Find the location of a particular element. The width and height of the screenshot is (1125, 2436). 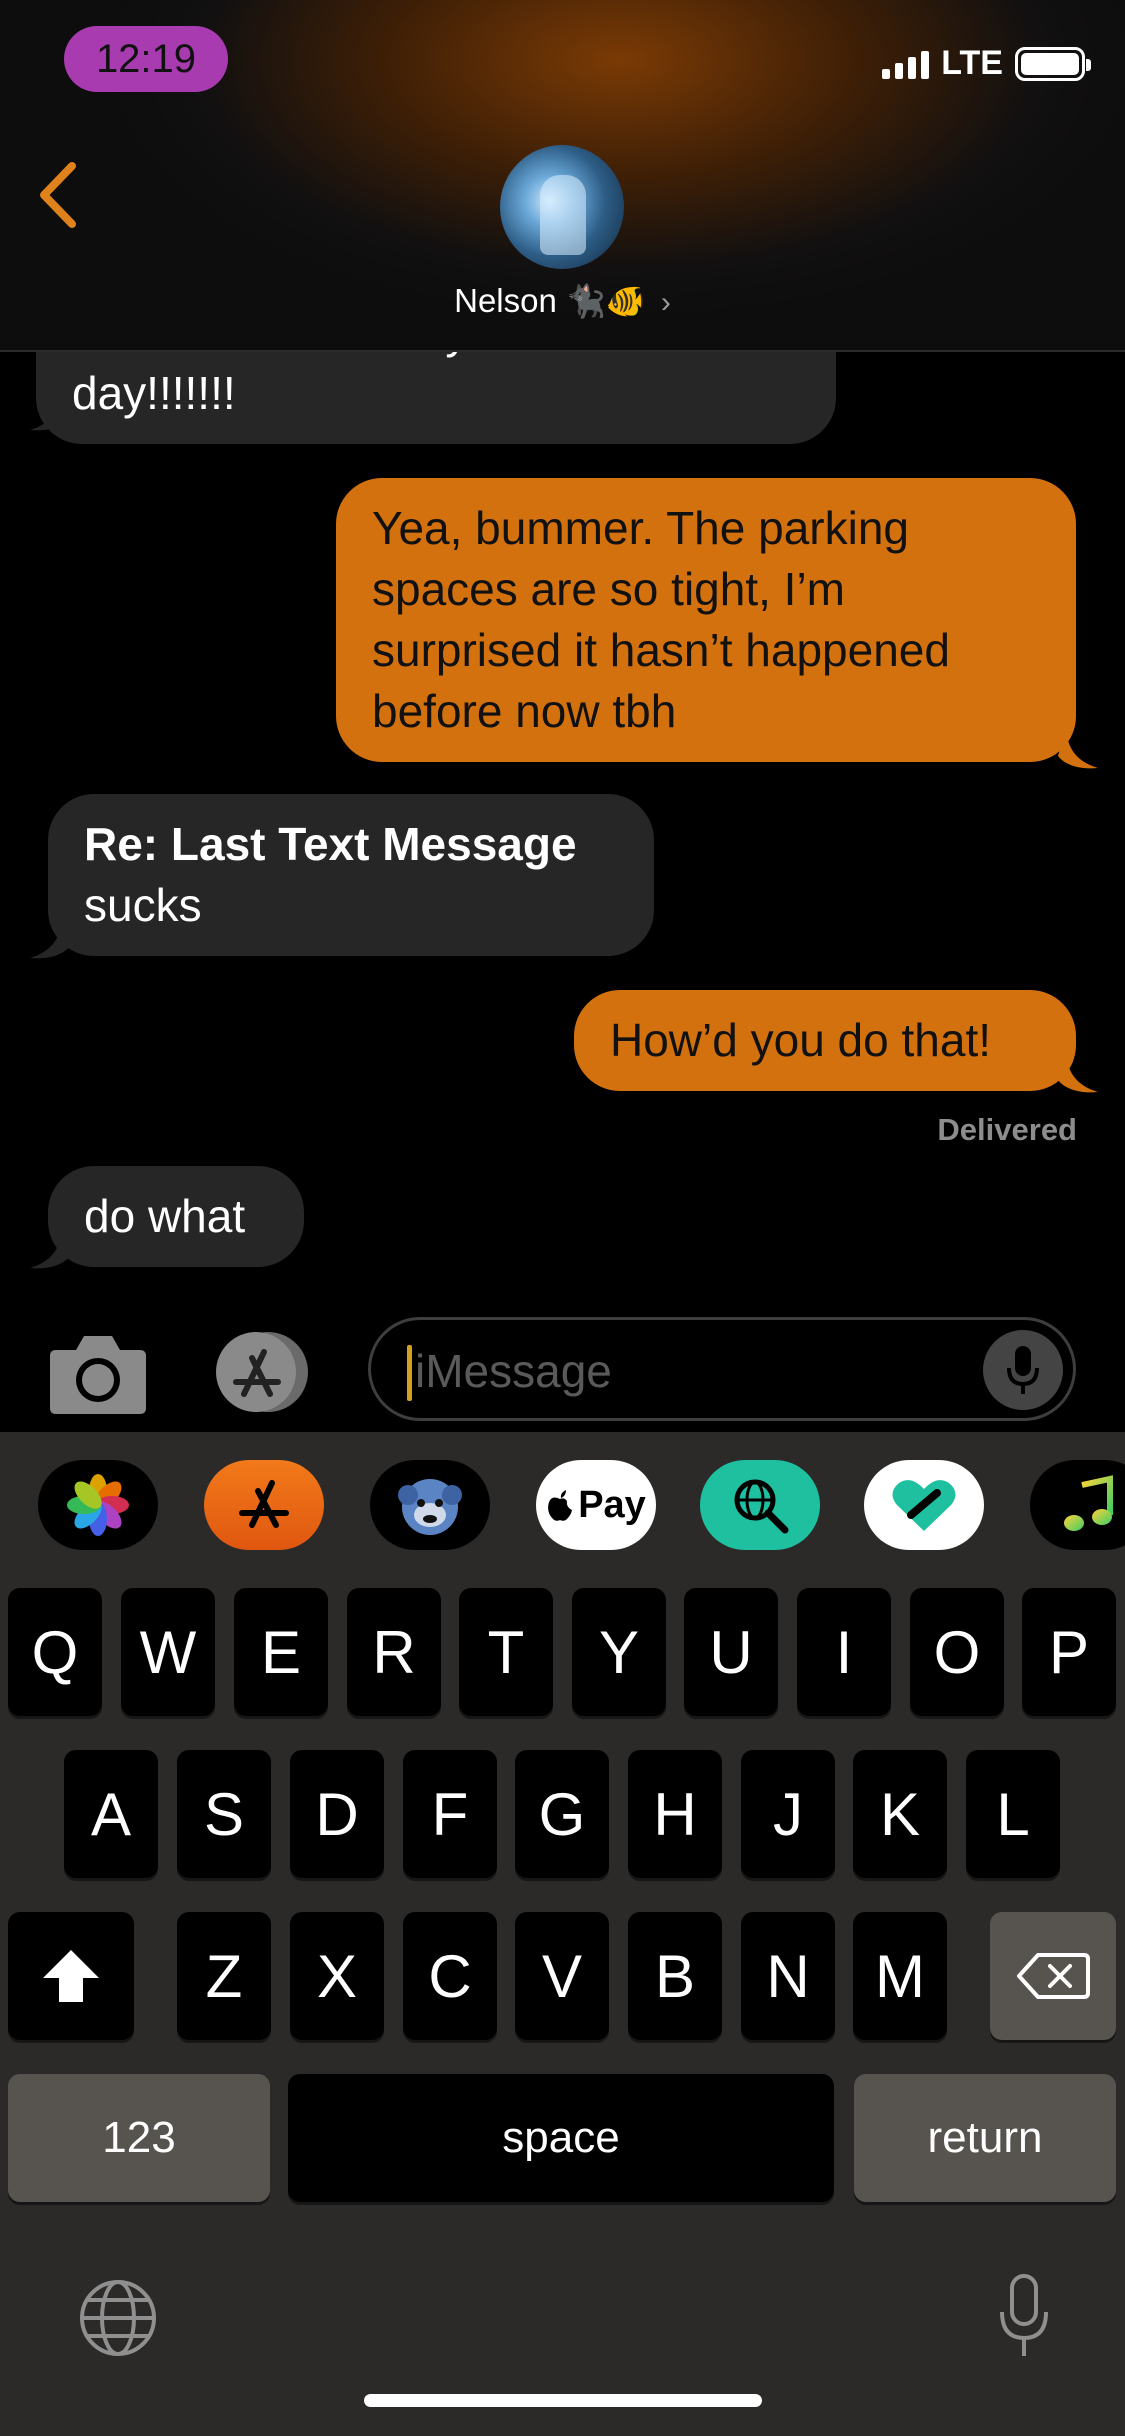

dictation-button is located at coordinates (1023, 1370).